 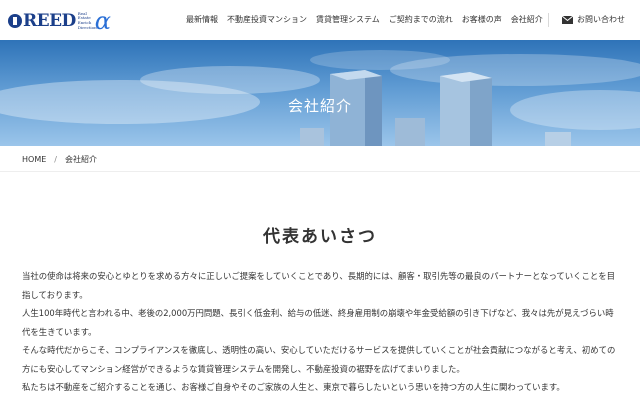 What do you see at coordinates (548, 20) in the screenshot?
I see `nav-divider` at bounding box center [548, 20].